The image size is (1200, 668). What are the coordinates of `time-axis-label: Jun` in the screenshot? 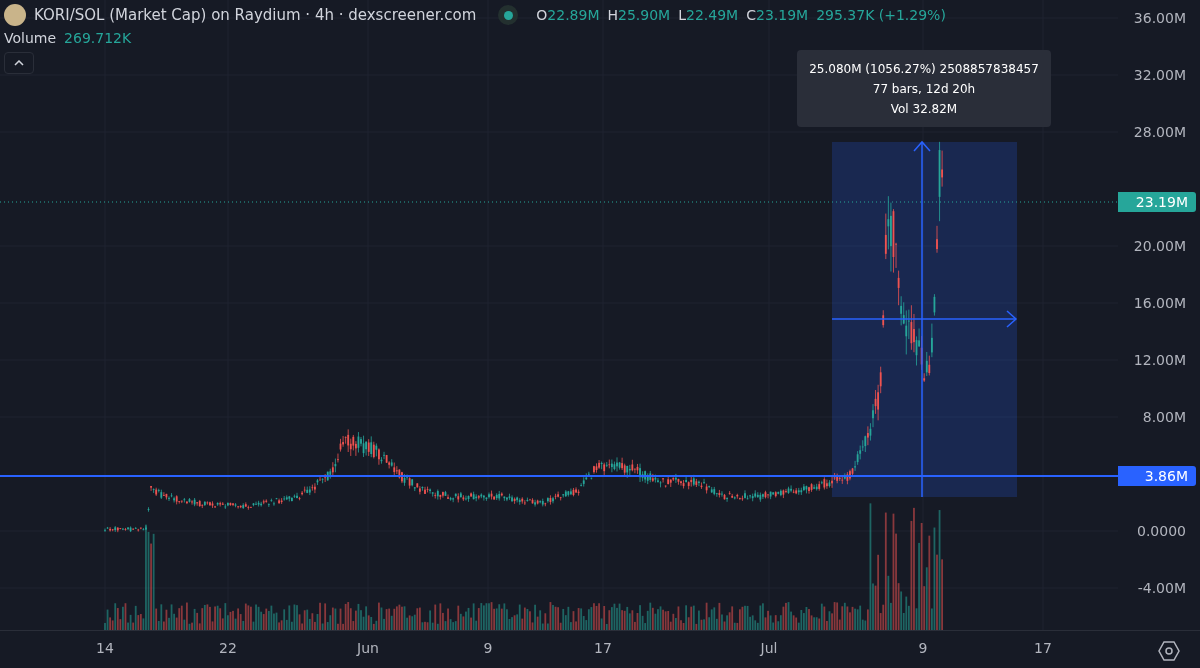 It's located at (368, 648).